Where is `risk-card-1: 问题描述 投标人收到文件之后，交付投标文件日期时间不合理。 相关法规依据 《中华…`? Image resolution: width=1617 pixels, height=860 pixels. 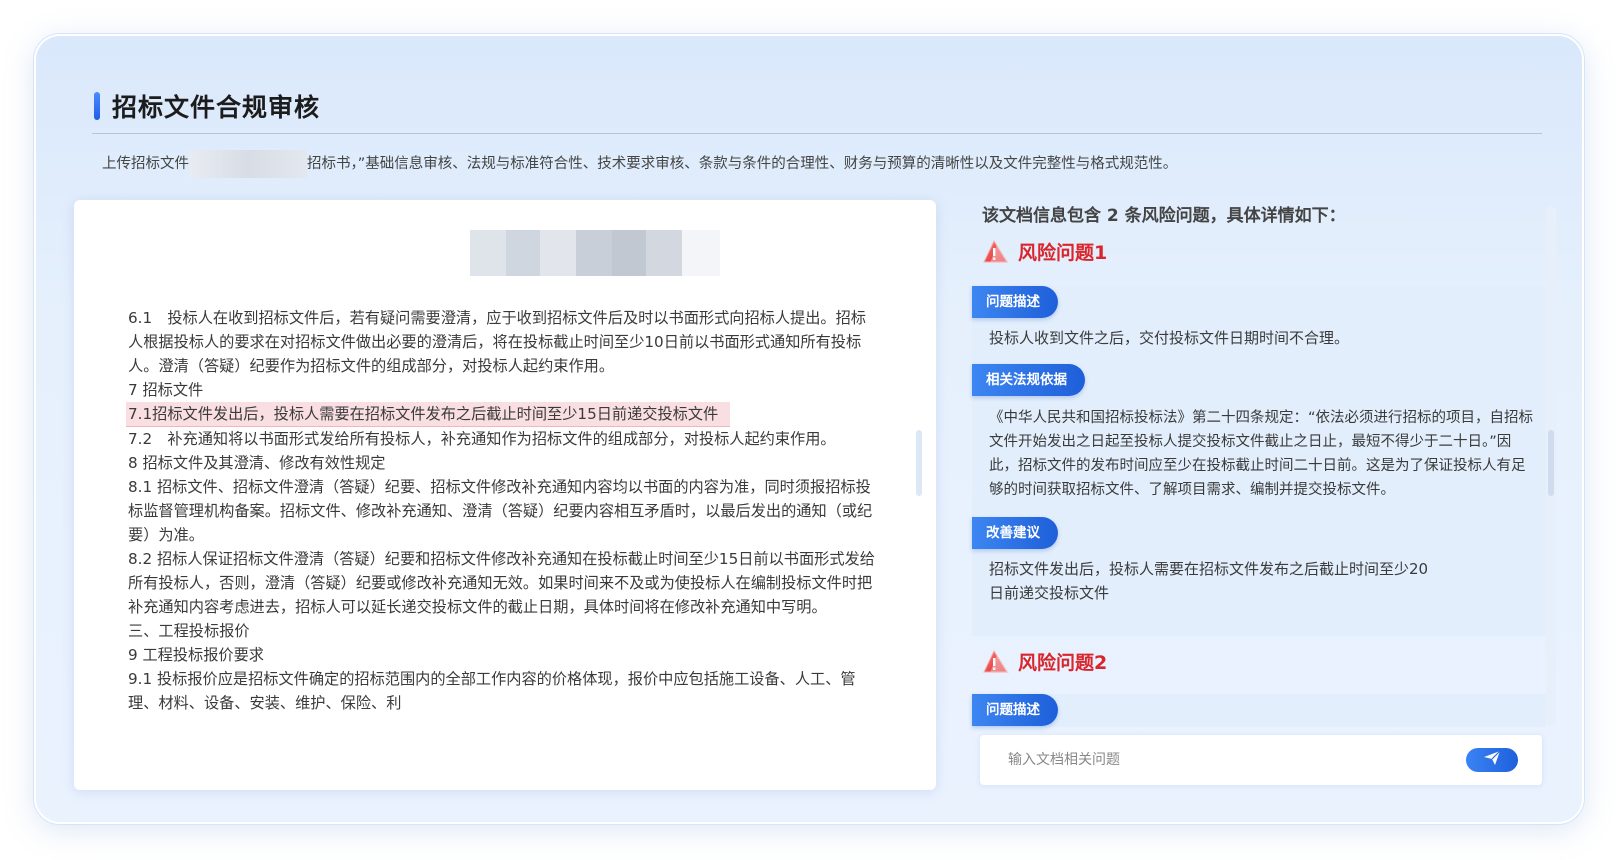 risk-card-1: 问题描述 投标人收到文件之后，交付投标文件日期时间不合理。 相关法规依据 《中华… is located at coordinates (1259, 461).